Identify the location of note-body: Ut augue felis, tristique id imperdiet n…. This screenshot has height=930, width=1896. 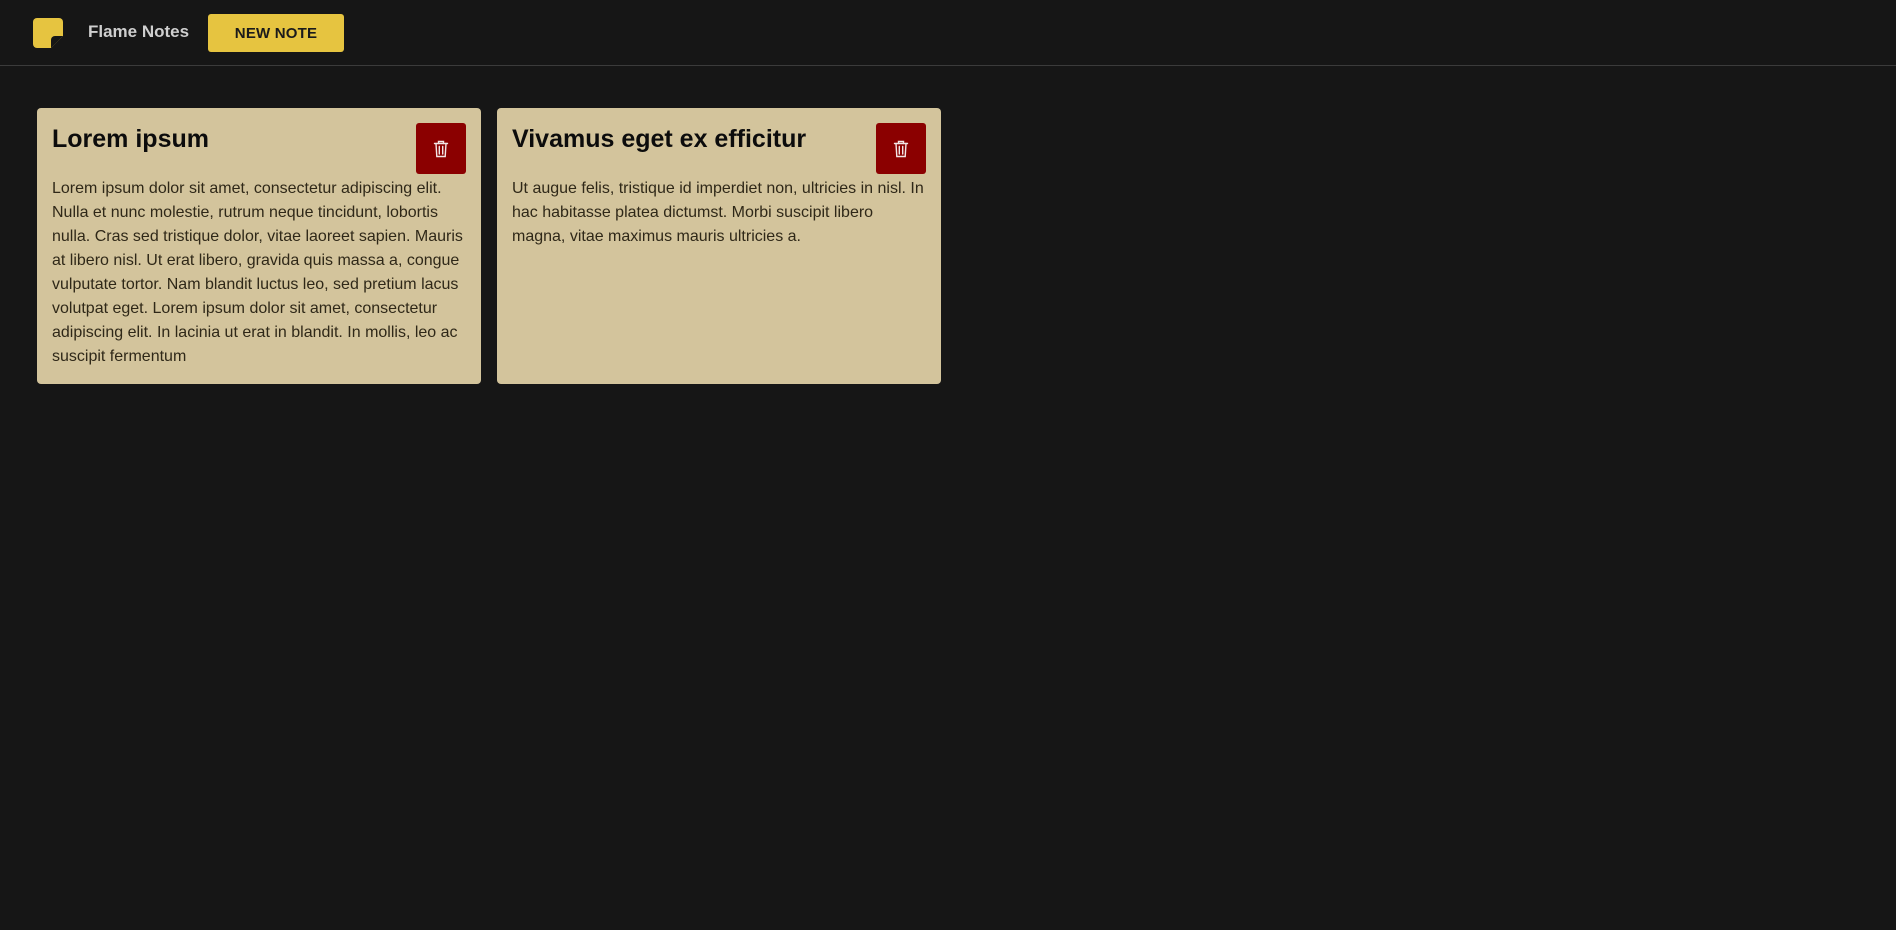
(718, 212).